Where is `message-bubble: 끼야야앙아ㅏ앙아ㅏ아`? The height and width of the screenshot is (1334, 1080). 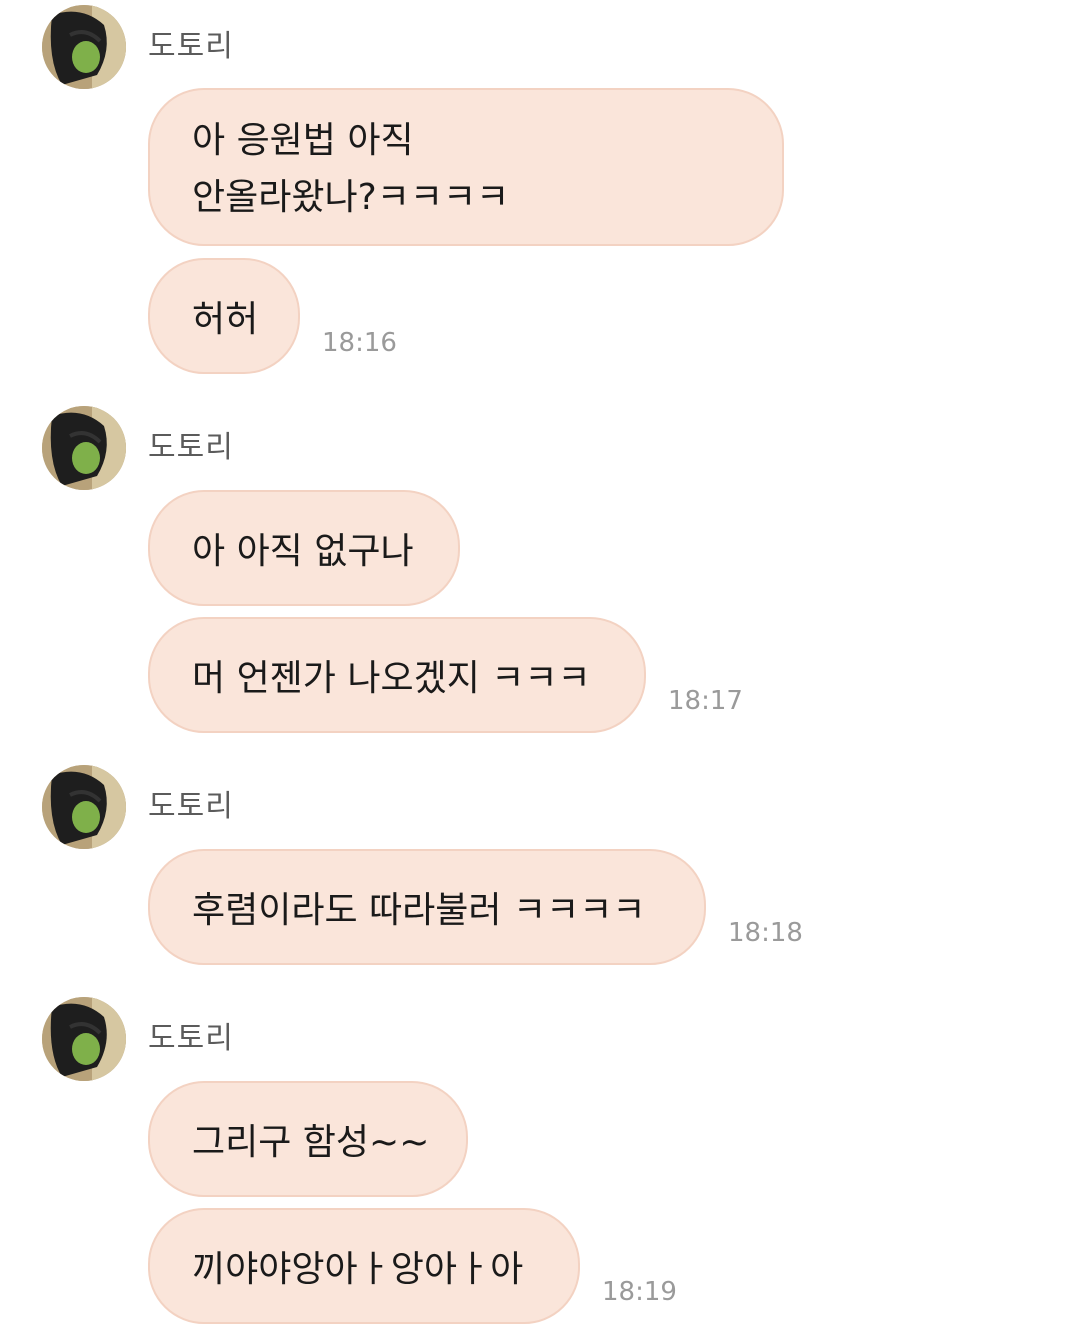 message-bubble: 끼야야앙아ㅏ앙아ㅏ아 is located at coordinates (364, 1266).